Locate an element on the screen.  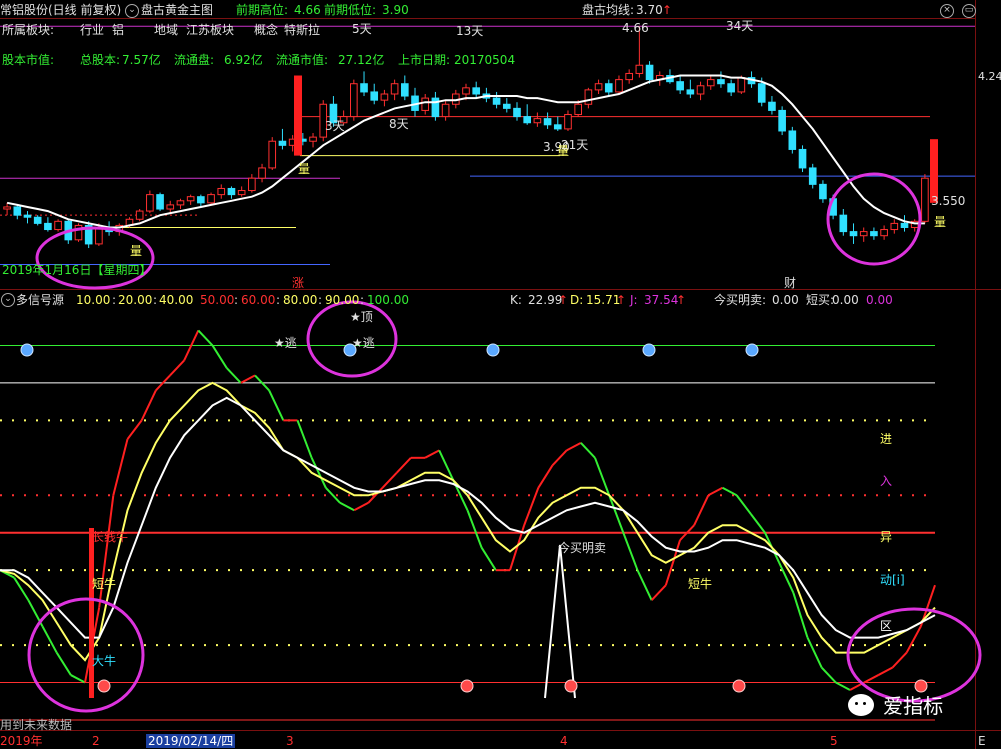
footer-m3: 3 is located at coordinates (290, 741).